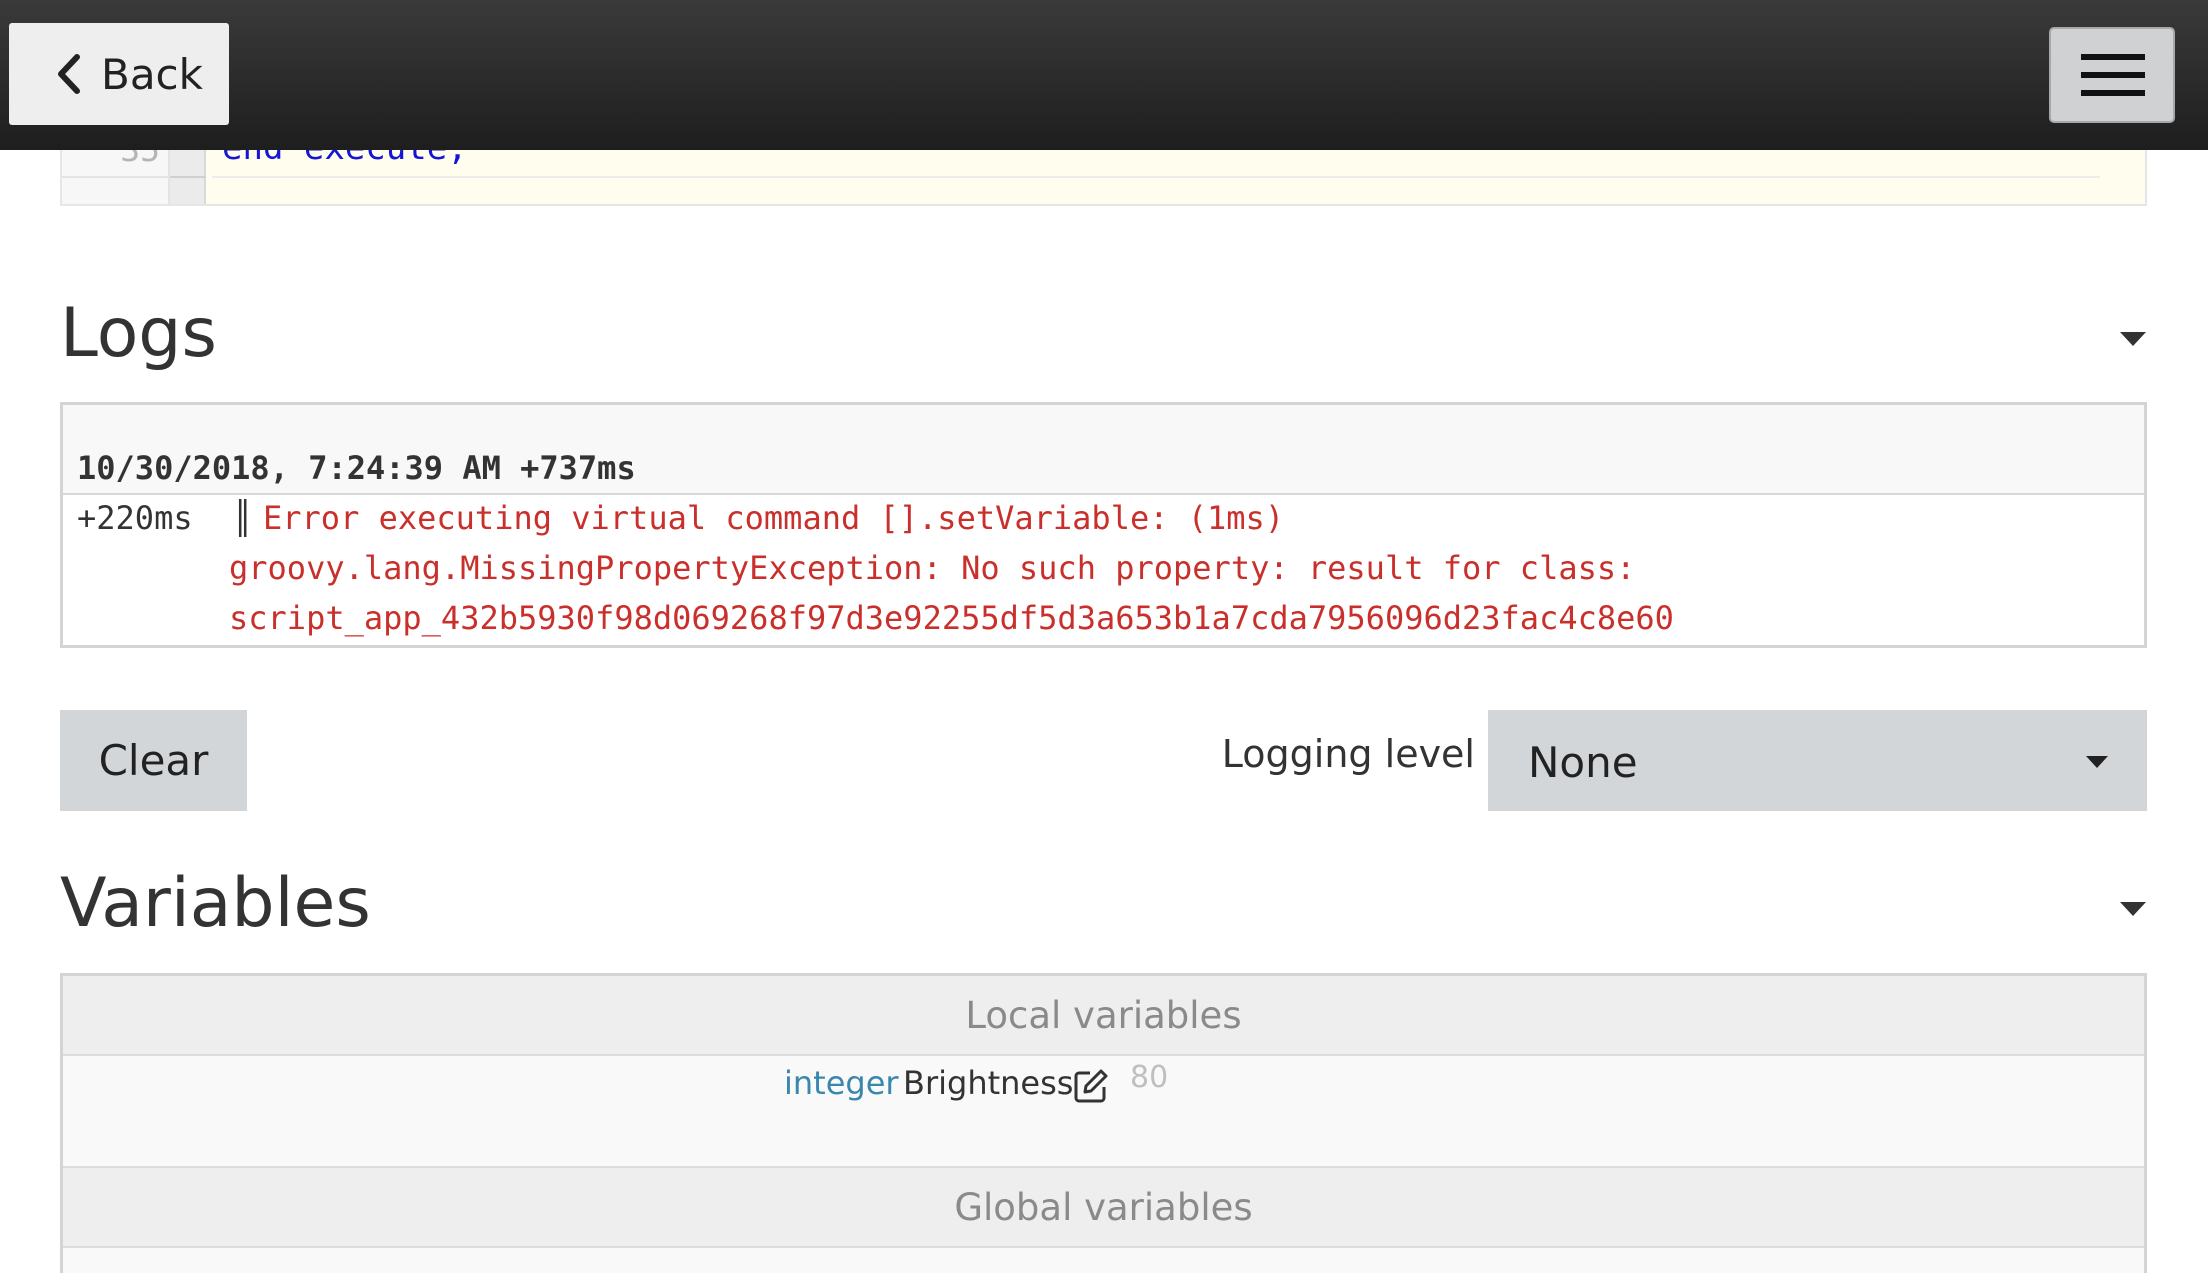 Image resolution: width=2208 pixels, height=1273 pixels. What do you see at coordinates (356, 468) in the screenshot?
I see `log-timestamp: 10/30/2018, 7:24:39 AM +737ms` at bounding box center [356, 468].